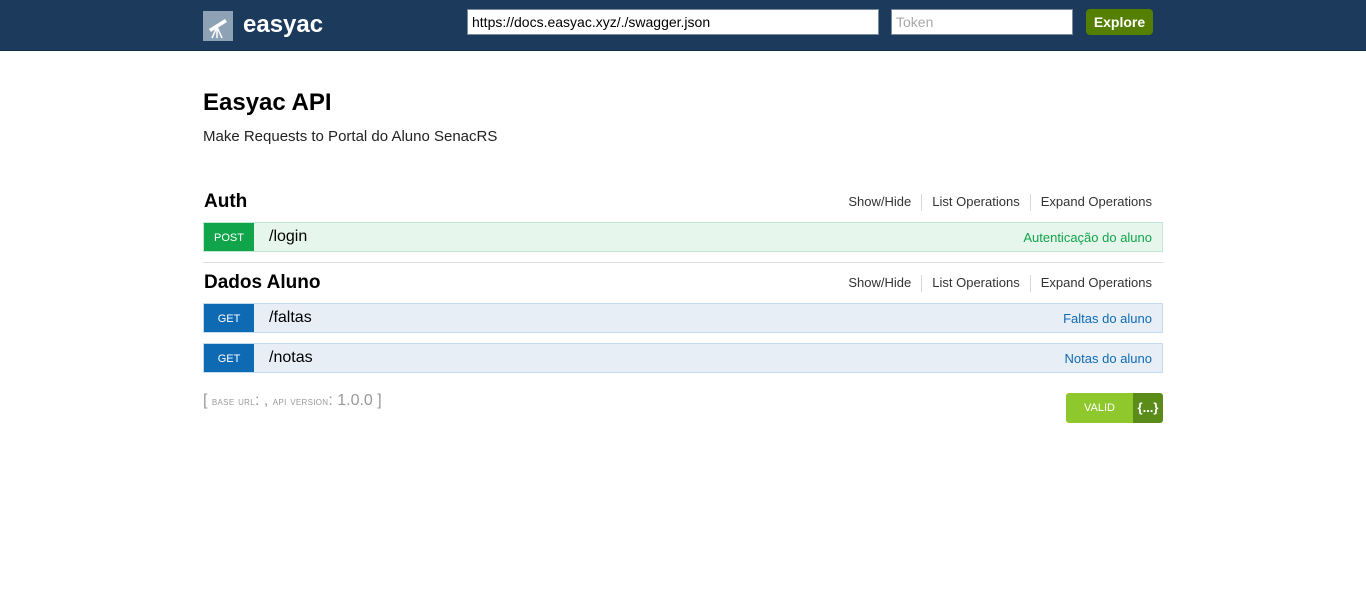  Describe the element at coordinates (683, 358) in the screenshot. I see `operation-get-notas: GET /notas Notas do aluno` at that location.